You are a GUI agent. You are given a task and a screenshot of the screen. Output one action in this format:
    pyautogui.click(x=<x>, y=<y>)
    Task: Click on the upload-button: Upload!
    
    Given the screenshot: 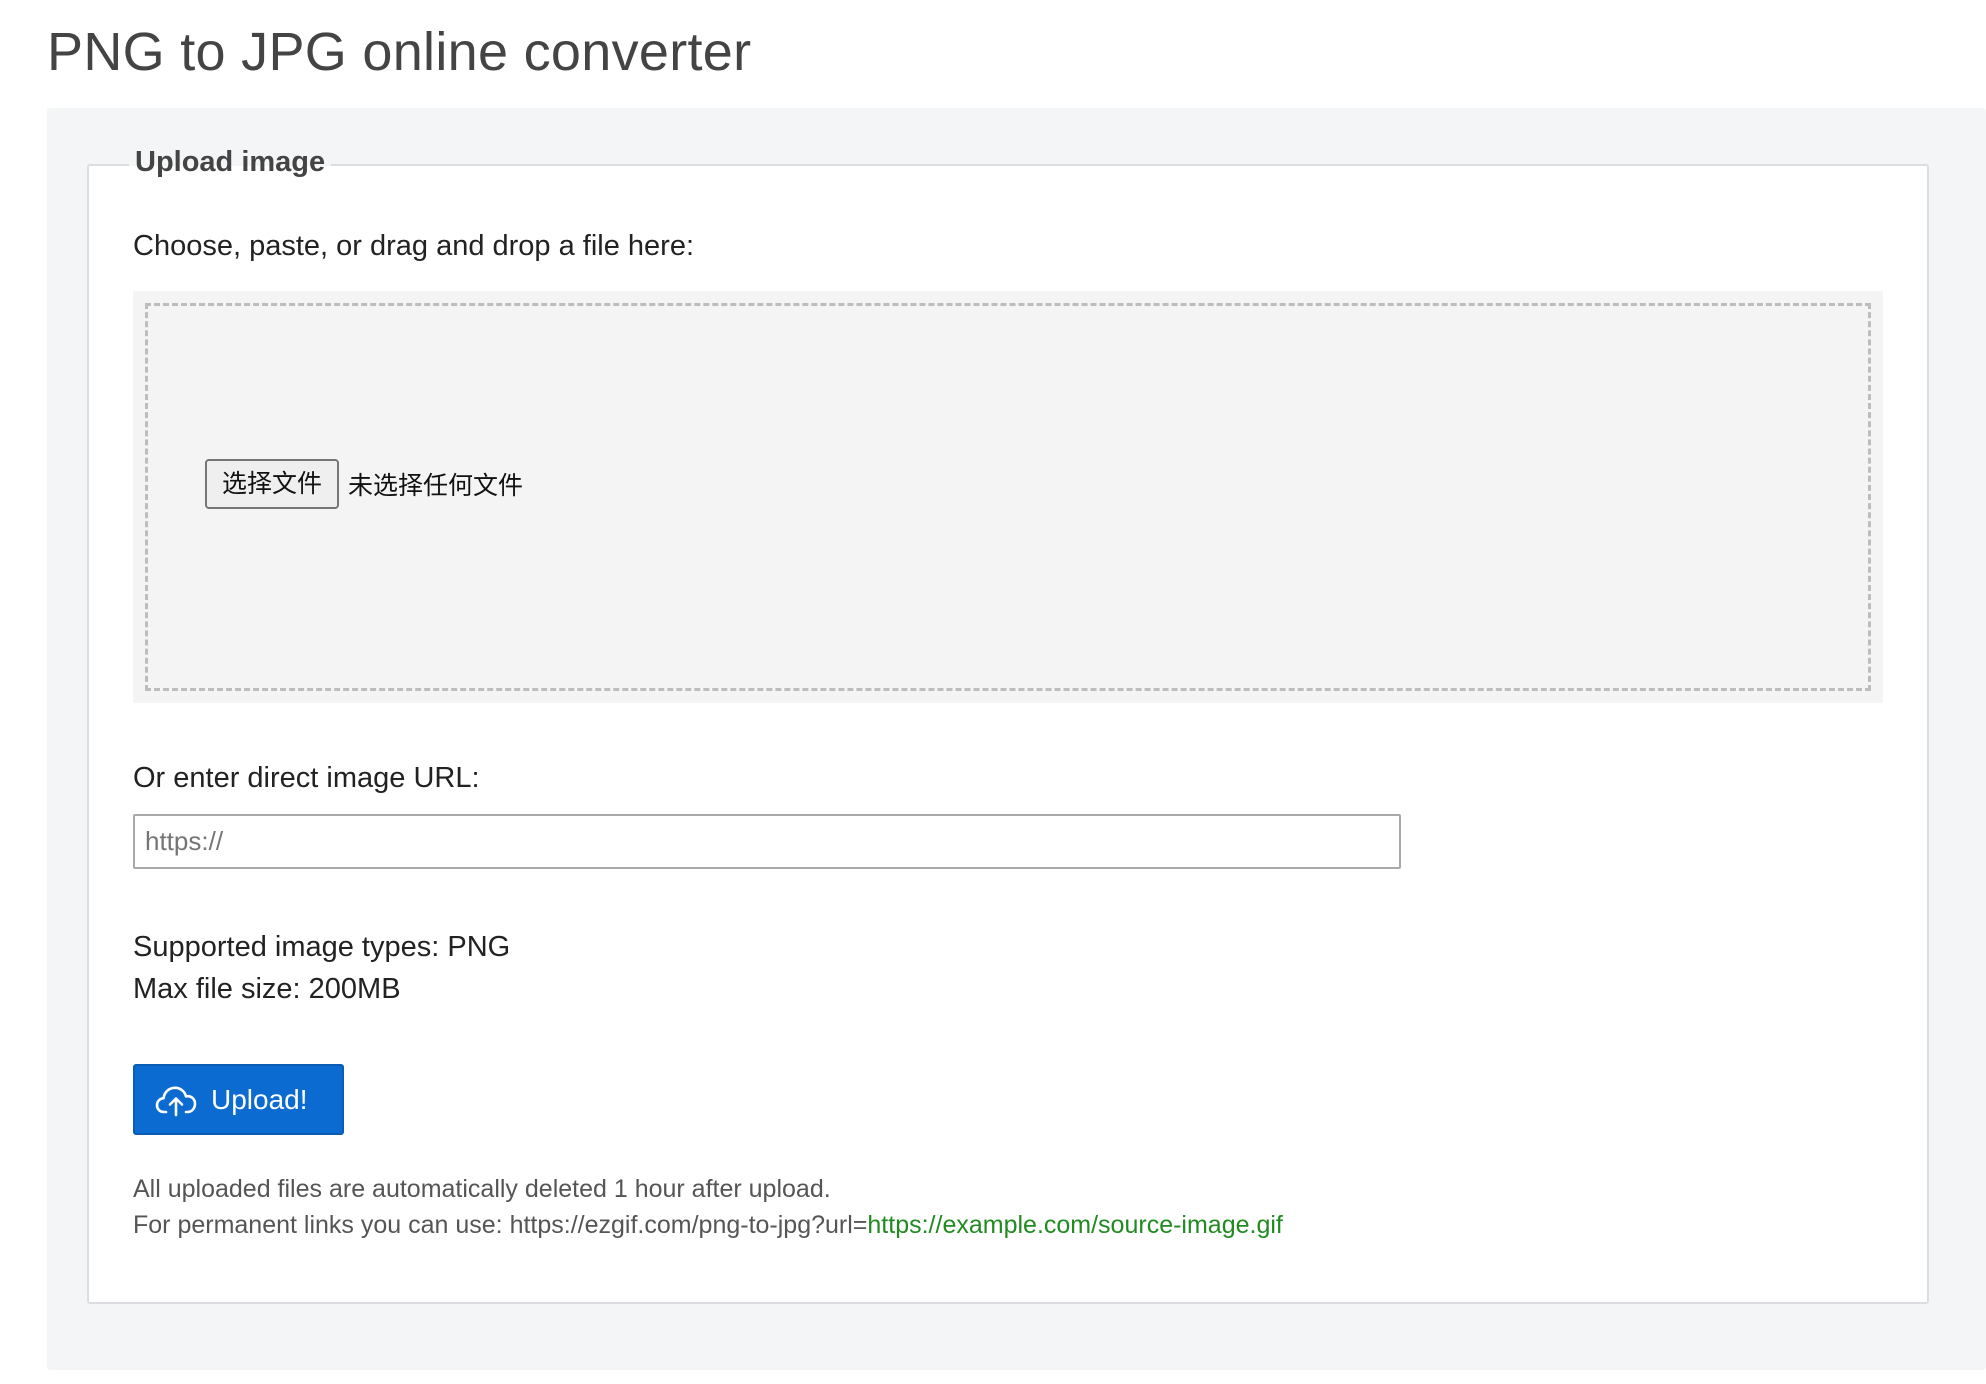 What is the action you would take?
    pyautogui.click(x=238, y=1099)
    